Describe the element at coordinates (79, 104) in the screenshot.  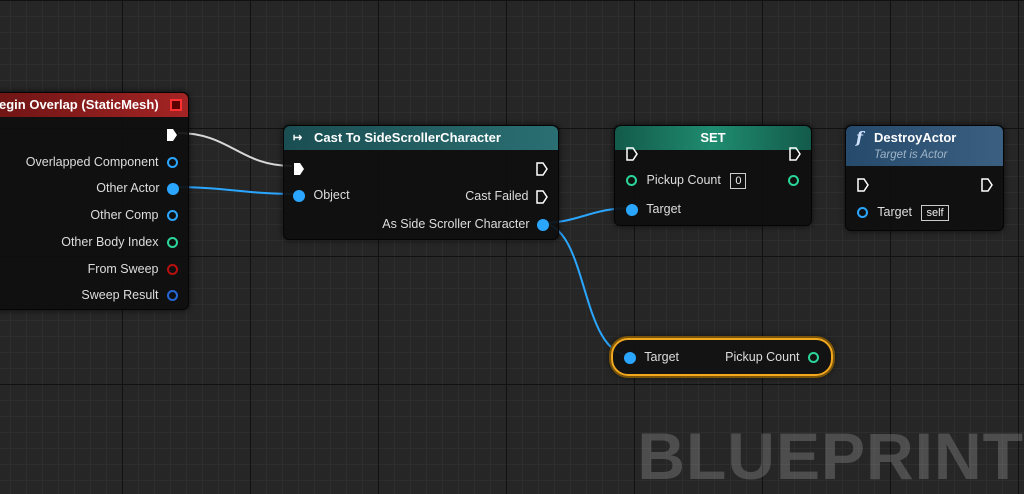
I see `event-node-title: egin Overlap (StaticMesh)` at that location.